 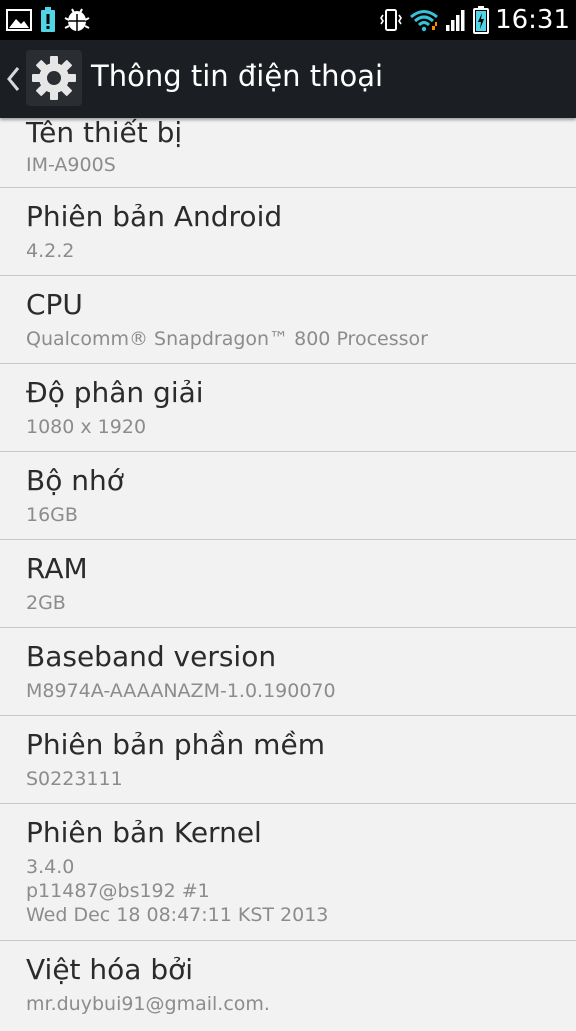 I want to click on alert-battery-icon, so click(x=48, y=20).